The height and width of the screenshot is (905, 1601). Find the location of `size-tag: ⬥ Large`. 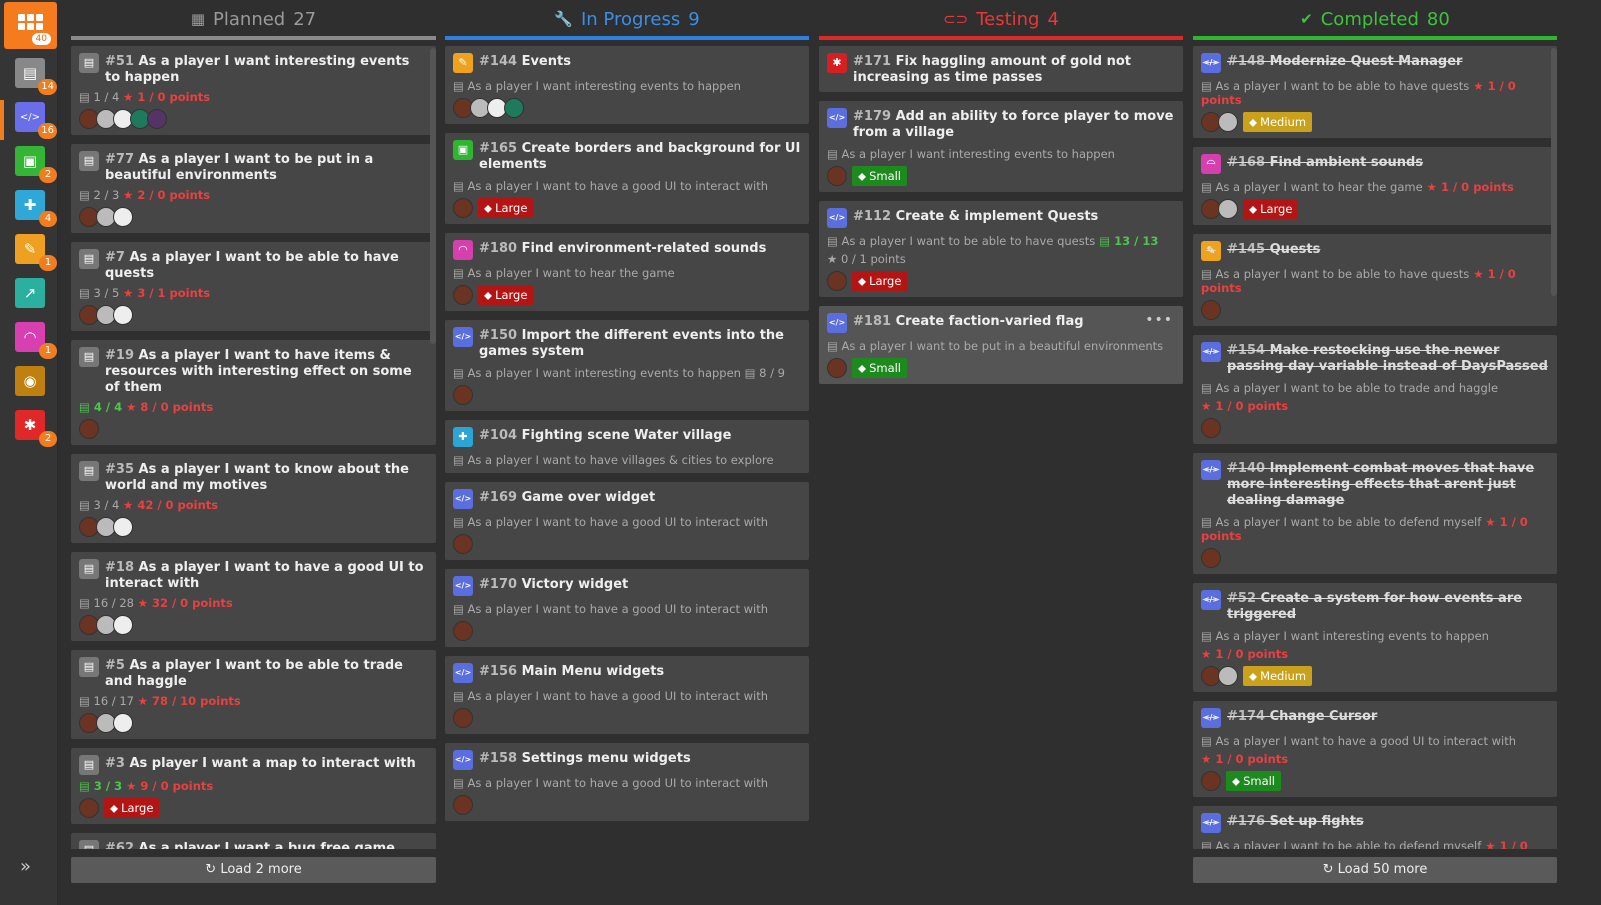

size-tag: ⬥ Large is located at coordinates (506, 208).